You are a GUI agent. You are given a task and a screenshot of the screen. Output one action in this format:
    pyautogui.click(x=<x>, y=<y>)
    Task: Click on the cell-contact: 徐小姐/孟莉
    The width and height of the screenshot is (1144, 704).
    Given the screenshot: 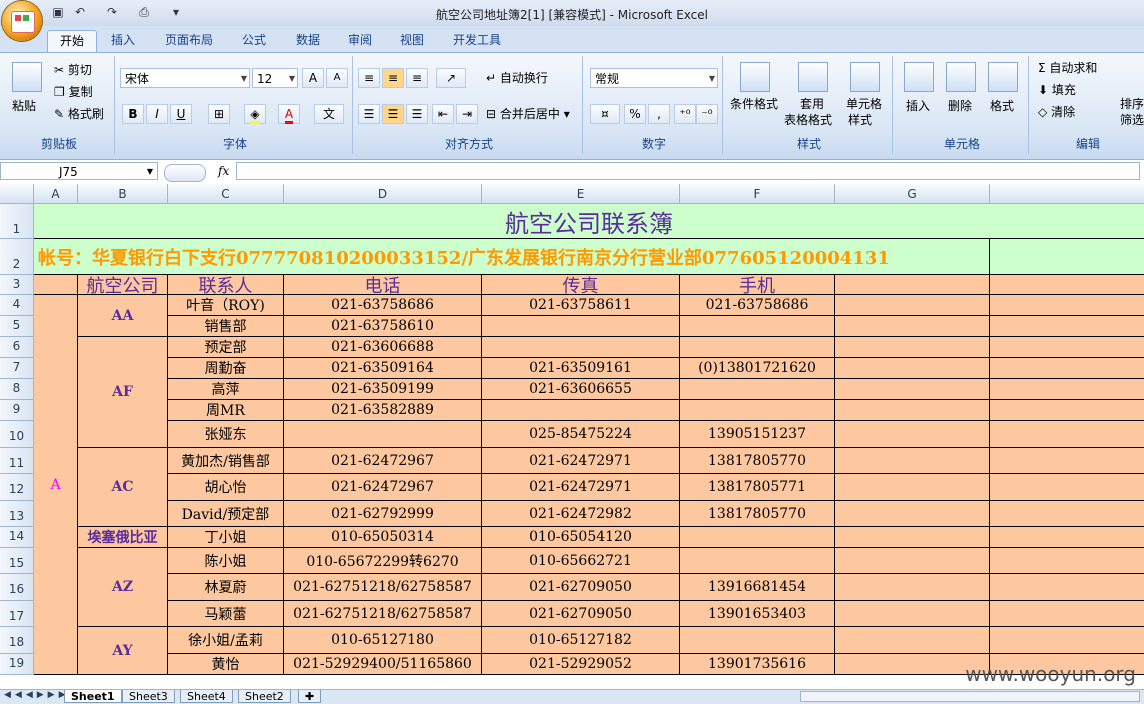 What is the action you would take?
    pyautogui.click(x=226, y=640)
    